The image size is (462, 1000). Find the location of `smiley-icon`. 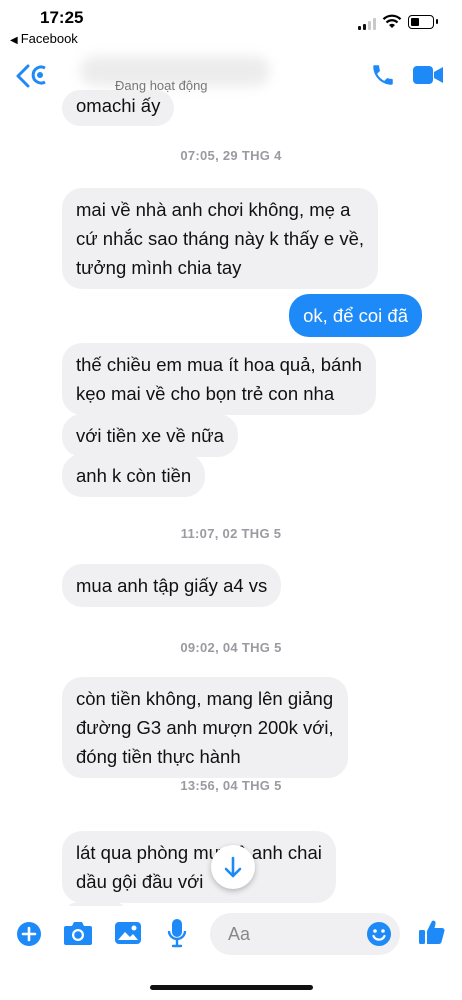

smiley-icon is located at coordinates (379, 934).